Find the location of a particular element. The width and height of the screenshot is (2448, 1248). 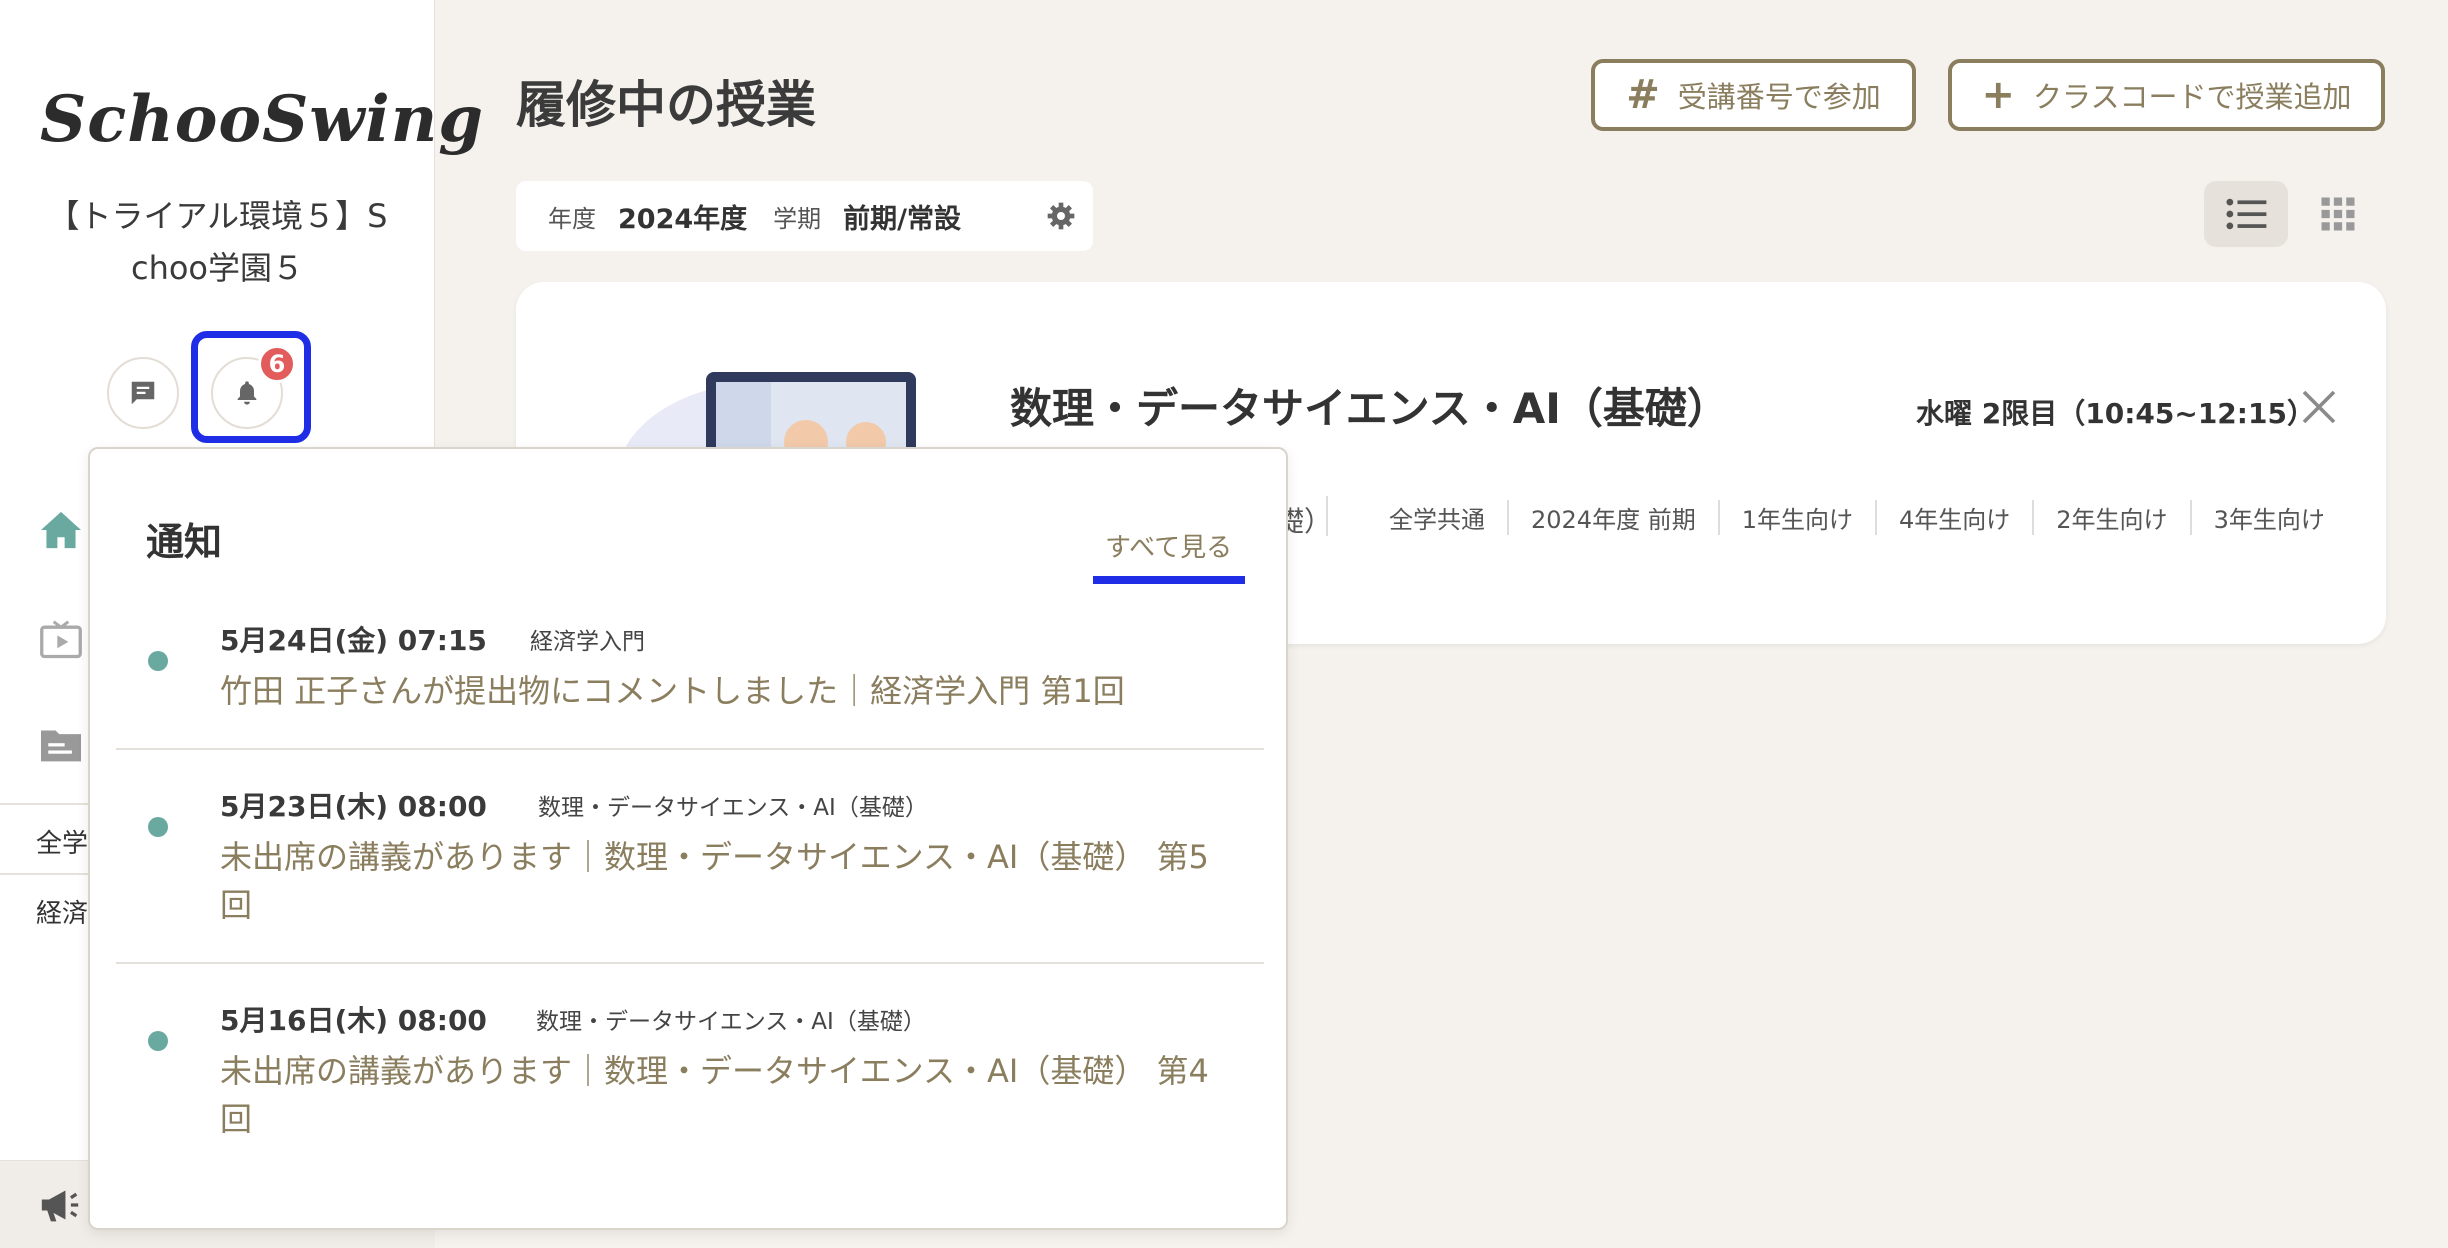

school-name: 【トライアル環境５】S choo学園５ is located at coordinates (217, 242).